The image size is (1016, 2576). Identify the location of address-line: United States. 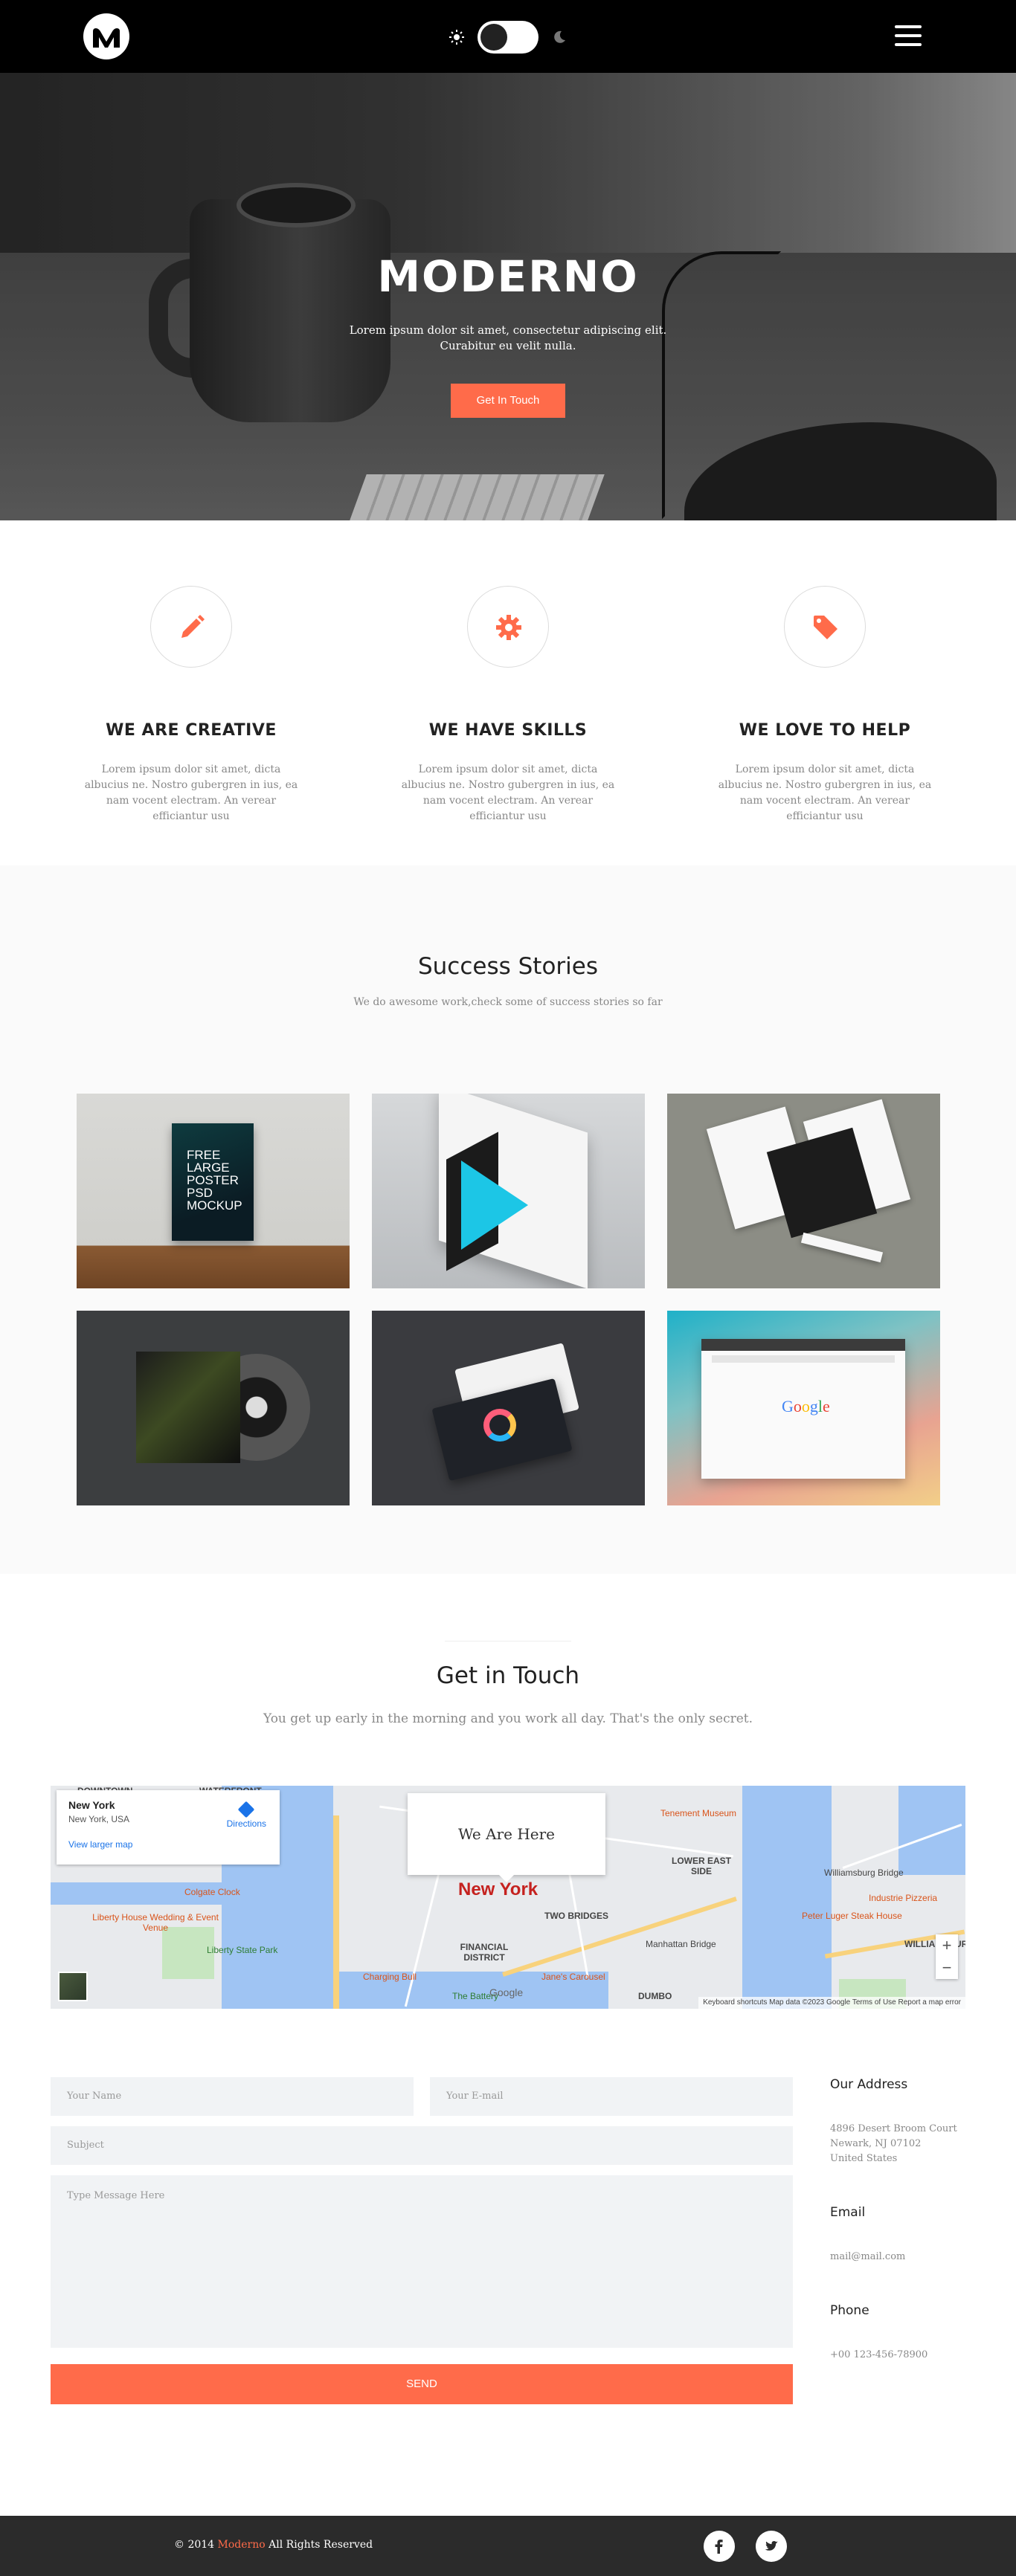
(864, 2158).